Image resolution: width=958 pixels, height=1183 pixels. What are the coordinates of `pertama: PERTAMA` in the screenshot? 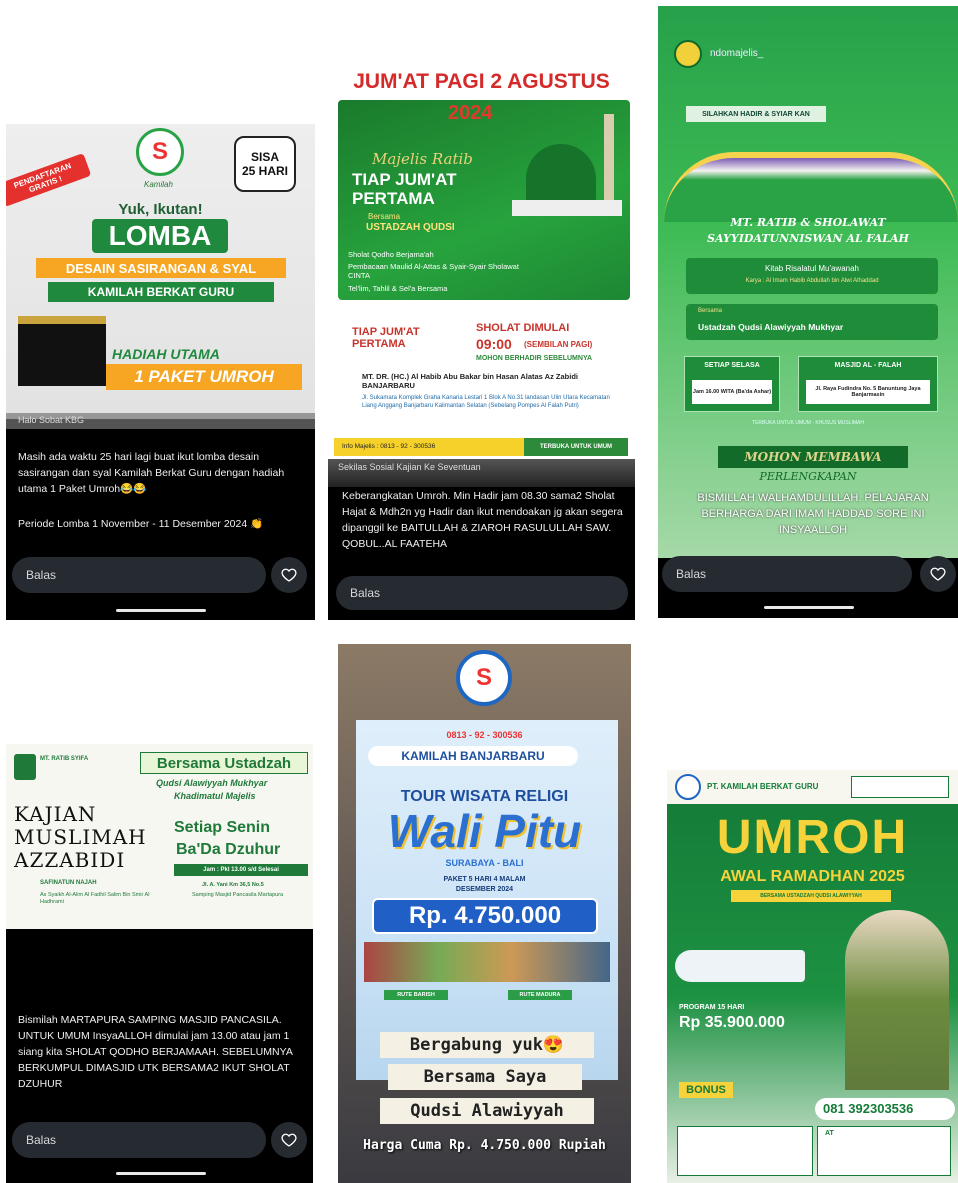 It's located at (393, 198).